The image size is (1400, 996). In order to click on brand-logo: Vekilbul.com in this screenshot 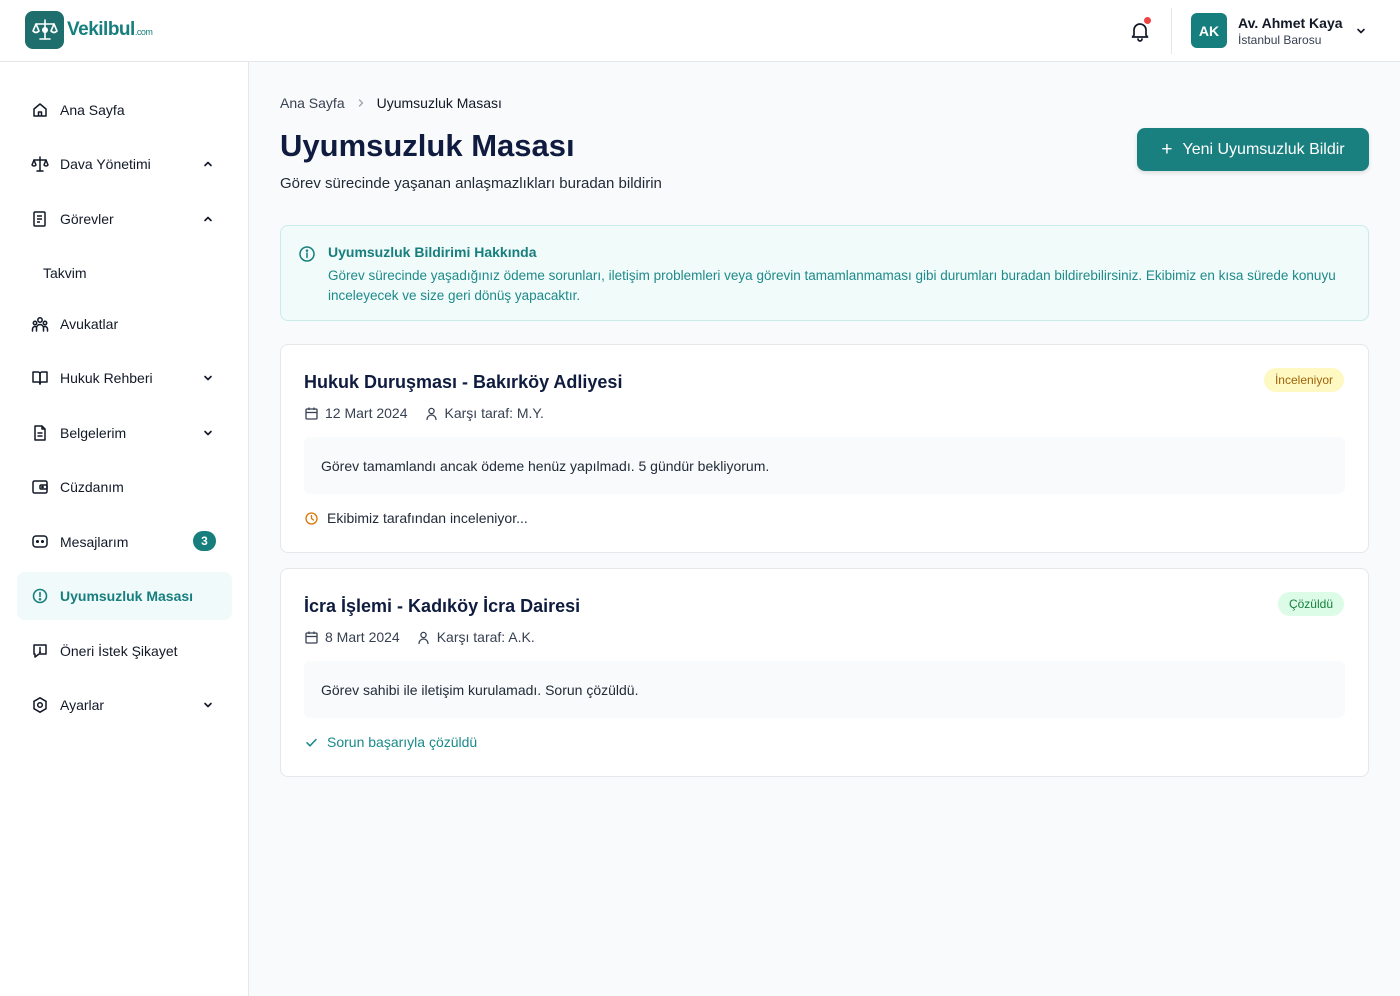, I will do `click(89, 30)`.